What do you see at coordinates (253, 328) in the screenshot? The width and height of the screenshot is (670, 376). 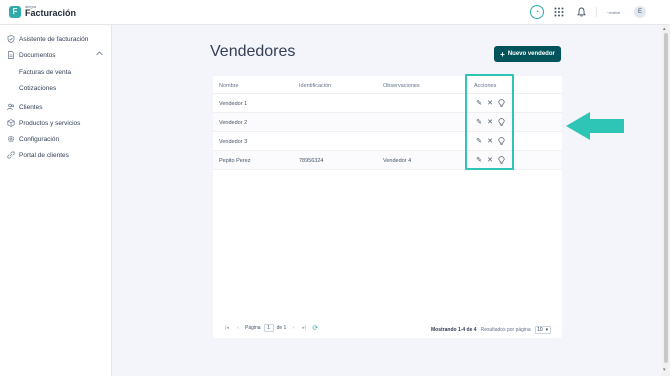 I see `page-label: Página` at bounding box center [253, 328].